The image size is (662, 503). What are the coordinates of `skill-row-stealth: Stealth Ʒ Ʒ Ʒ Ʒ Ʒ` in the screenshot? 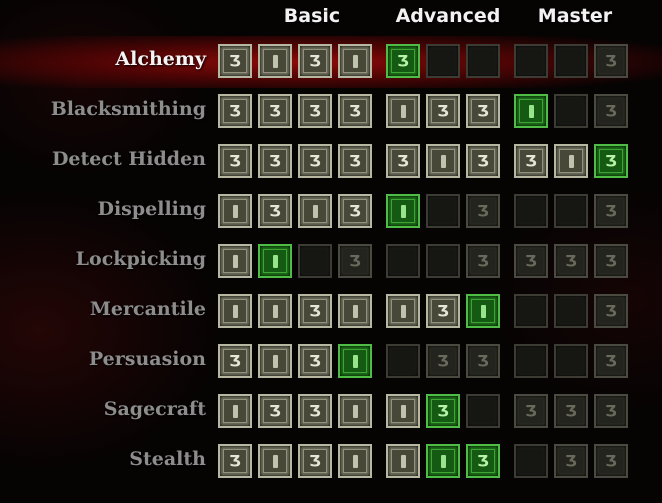 It's located at (331, 462).